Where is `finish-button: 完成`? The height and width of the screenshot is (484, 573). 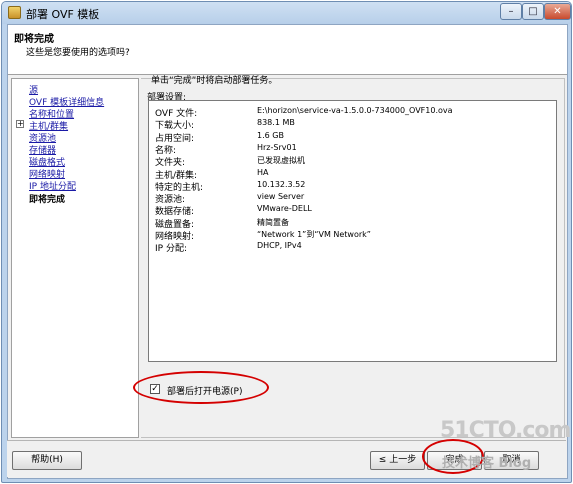 finish-button: 完成 is located at coordinates (454, 460).